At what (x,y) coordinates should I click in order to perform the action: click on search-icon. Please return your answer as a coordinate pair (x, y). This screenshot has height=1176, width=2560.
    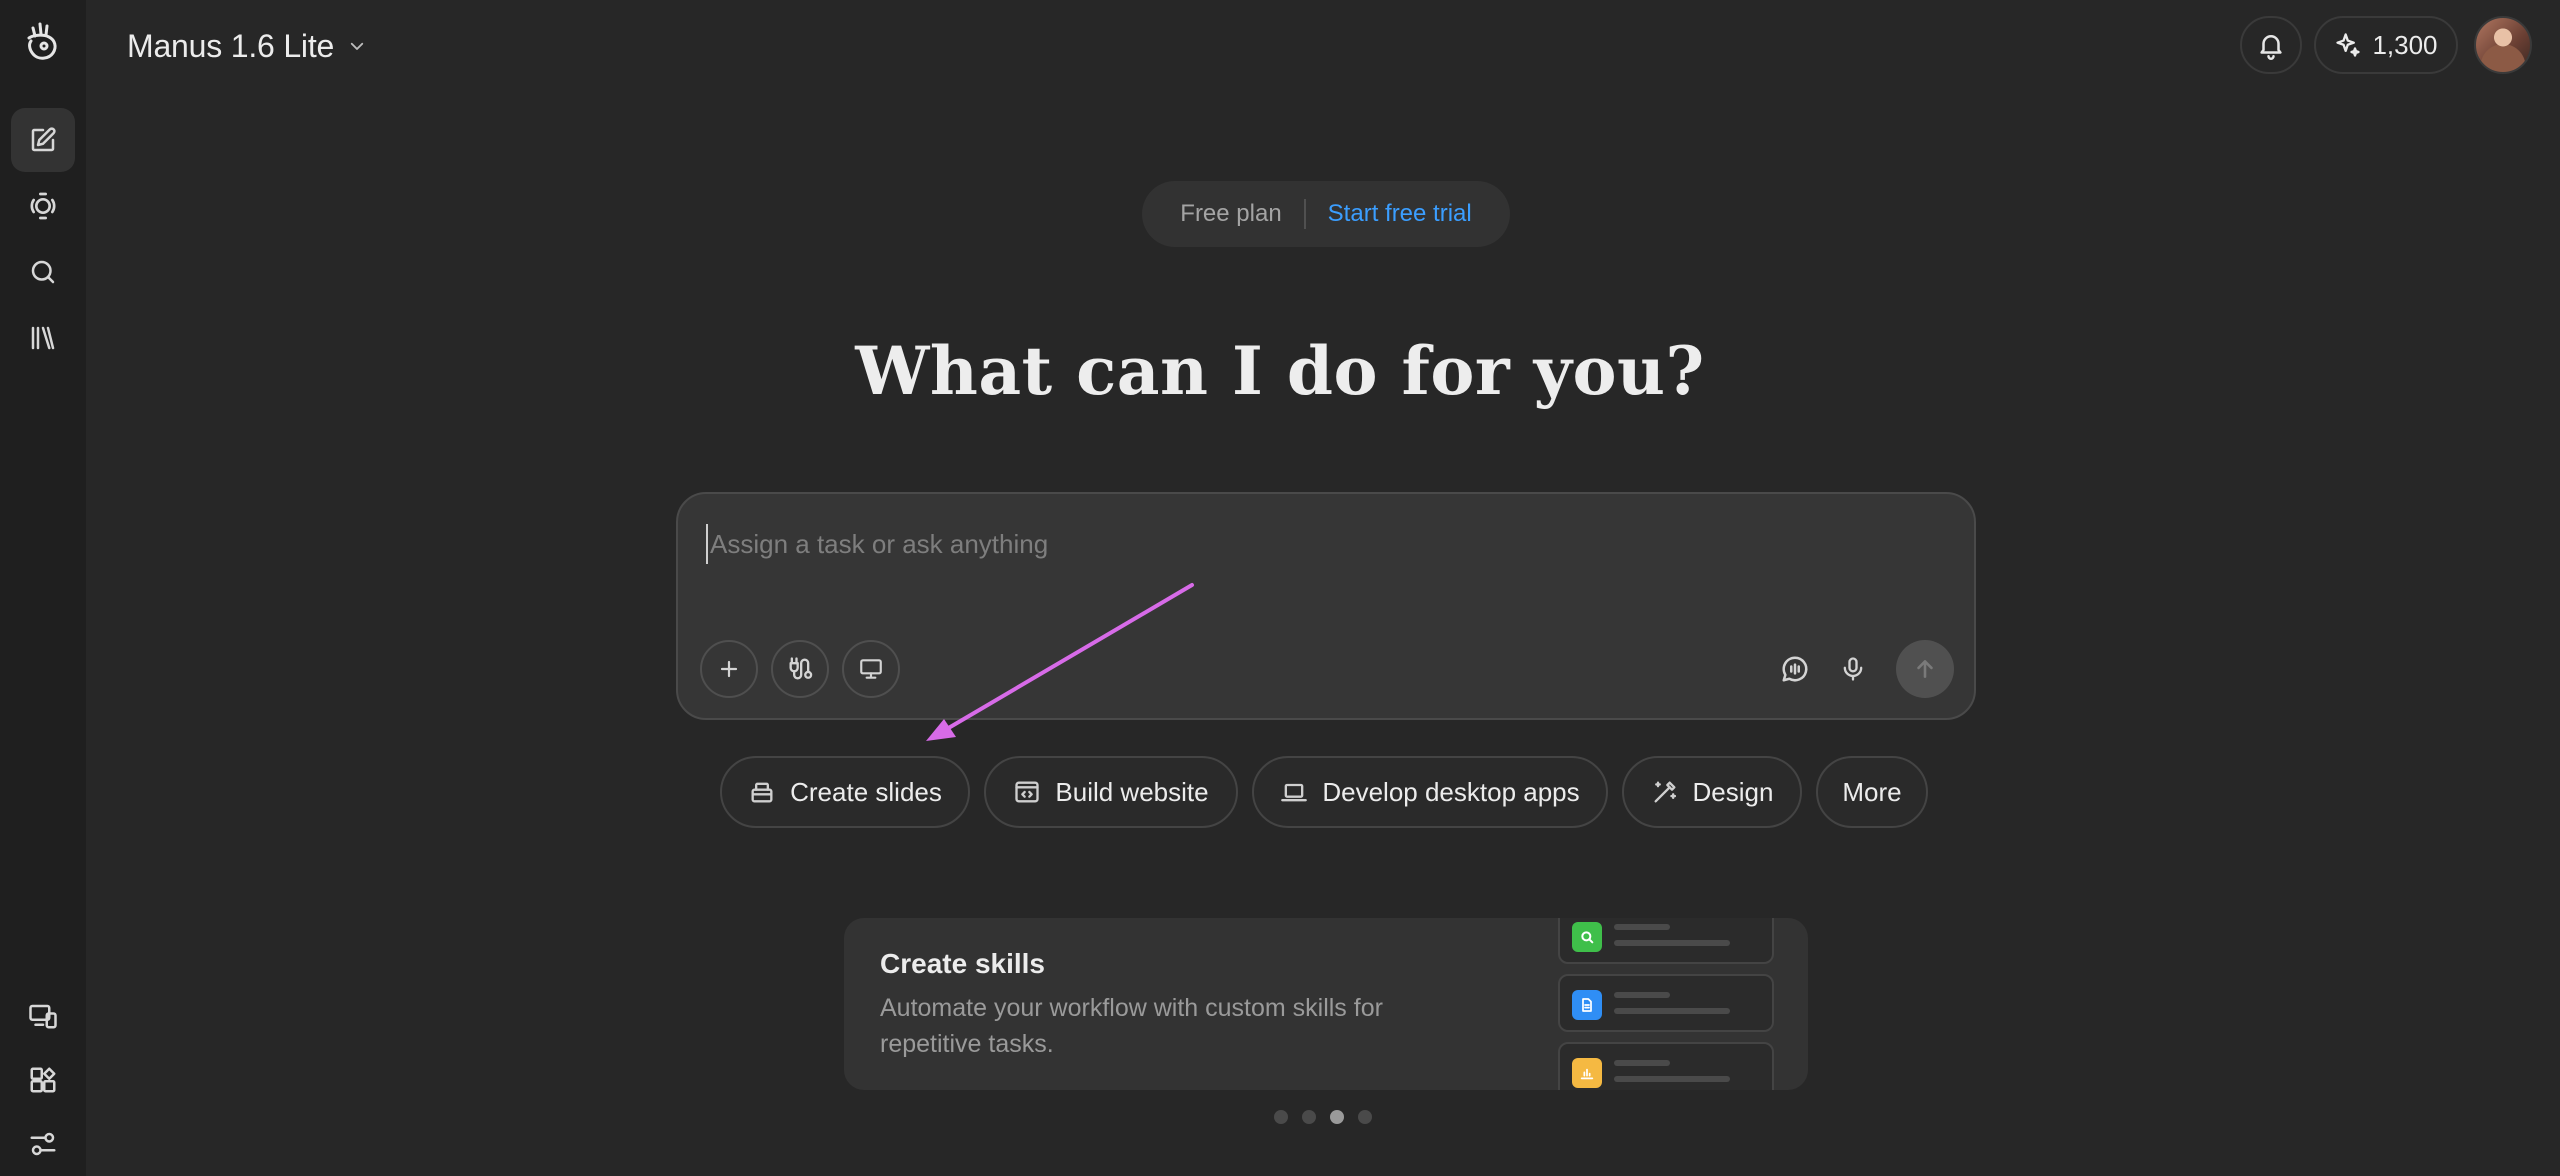
    Looking at the image, I should click on (43, 272).